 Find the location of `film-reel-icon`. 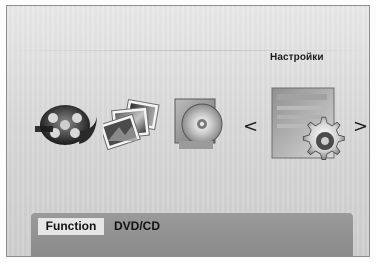

film-reel-icon is located at coordinates (68, 123).